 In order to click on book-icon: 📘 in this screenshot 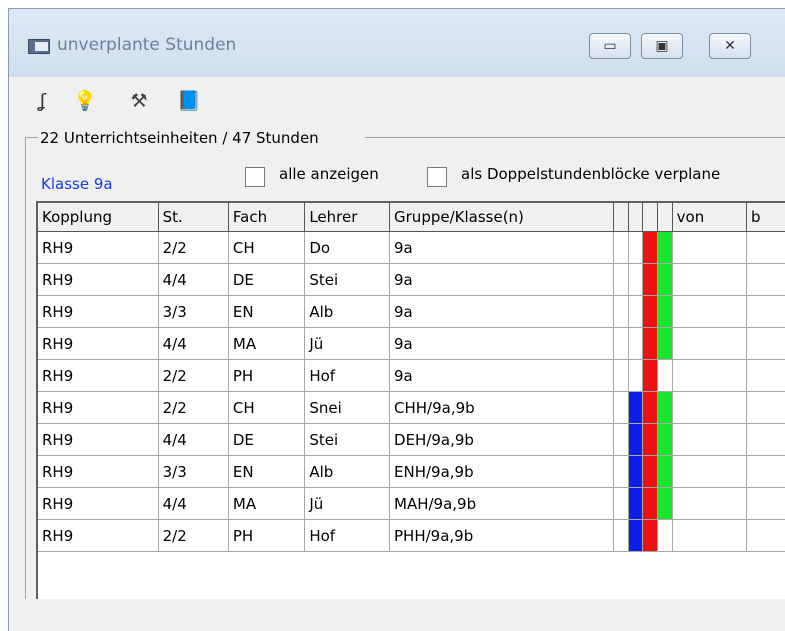, I will do `click(189, 101)`.